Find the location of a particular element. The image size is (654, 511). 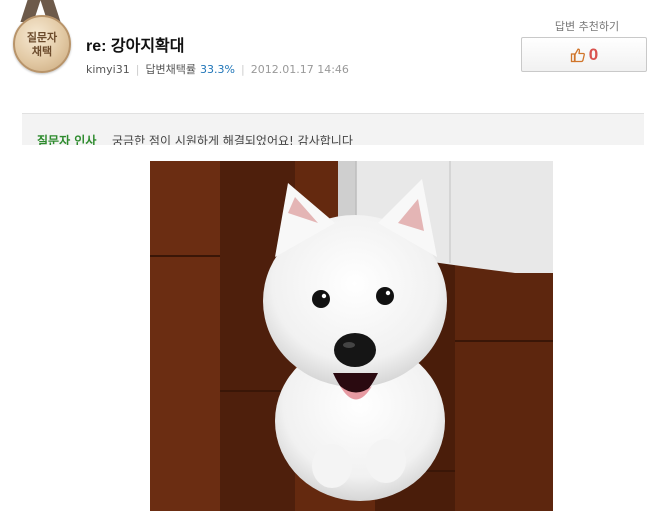

medal-text-line2: 채택 is located at coordinates (42, 51).